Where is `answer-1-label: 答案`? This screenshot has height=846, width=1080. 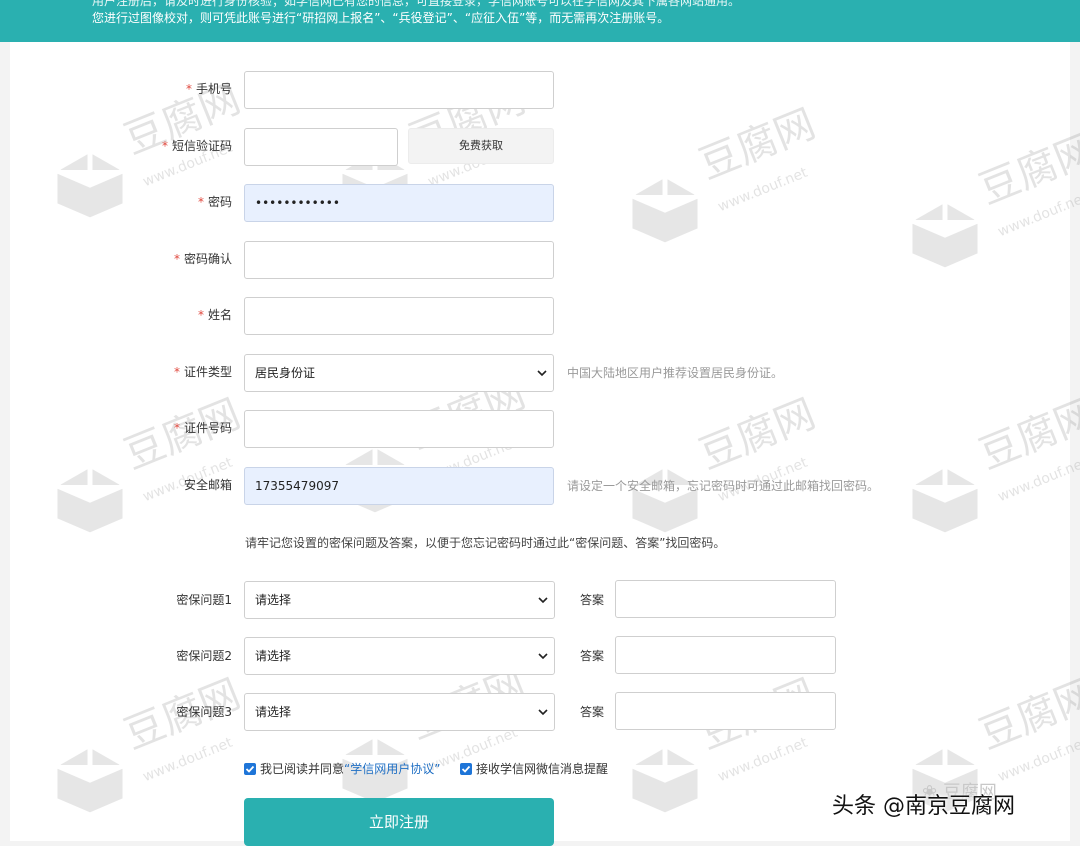 answer-1-label: 答案 is located at coordinates (591, 600).